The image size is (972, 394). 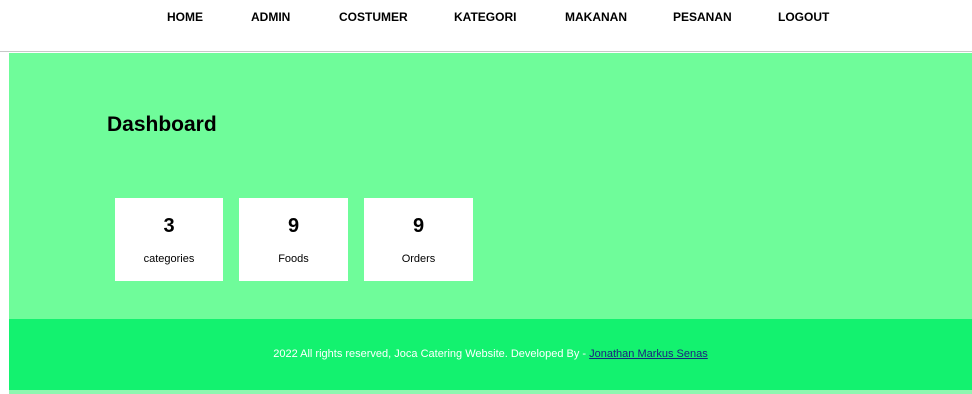 What do you see at coordinates (169, 259) in the screenshot?
I see `categories-label: categories` at bounding box center [169, 259].